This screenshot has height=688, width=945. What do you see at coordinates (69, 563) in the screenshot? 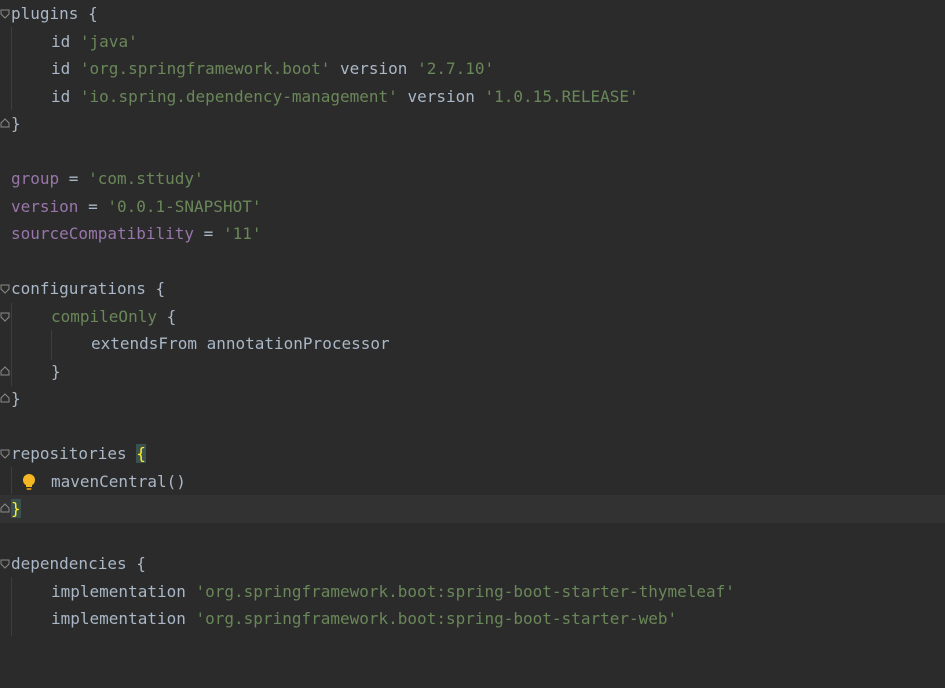
I see `keyword: dependencies` at bounding box center [69, 563].